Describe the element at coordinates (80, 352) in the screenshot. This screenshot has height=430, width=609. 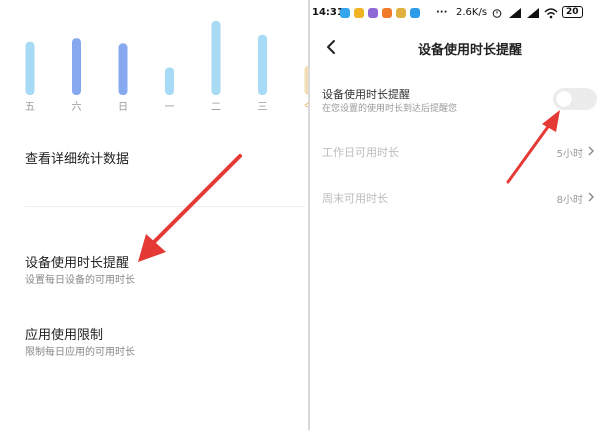
I see `app-usage-limit-subtitle: 限制每日应用的可用时长` at that location.